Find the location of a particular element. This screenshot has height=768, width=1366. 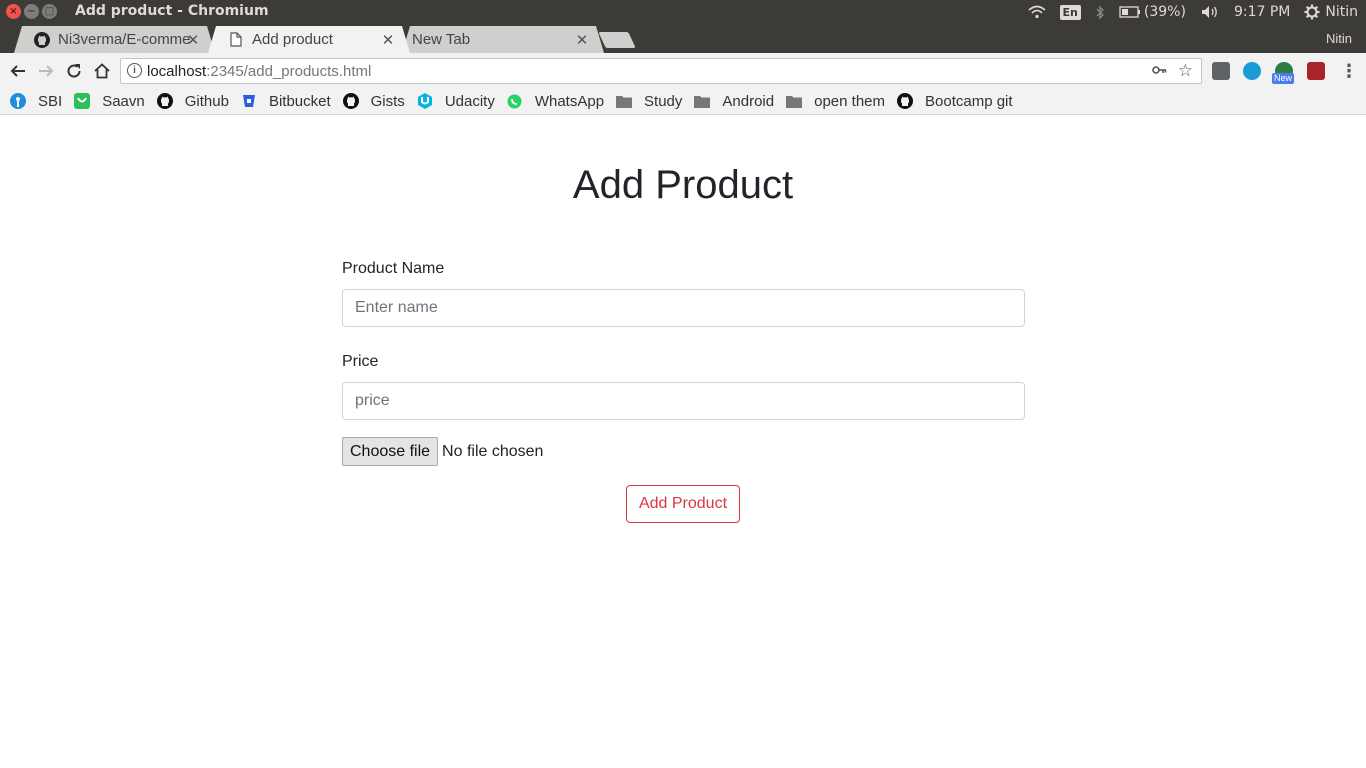

bookmark-label: Udacity is located at coordinates (469, 101).